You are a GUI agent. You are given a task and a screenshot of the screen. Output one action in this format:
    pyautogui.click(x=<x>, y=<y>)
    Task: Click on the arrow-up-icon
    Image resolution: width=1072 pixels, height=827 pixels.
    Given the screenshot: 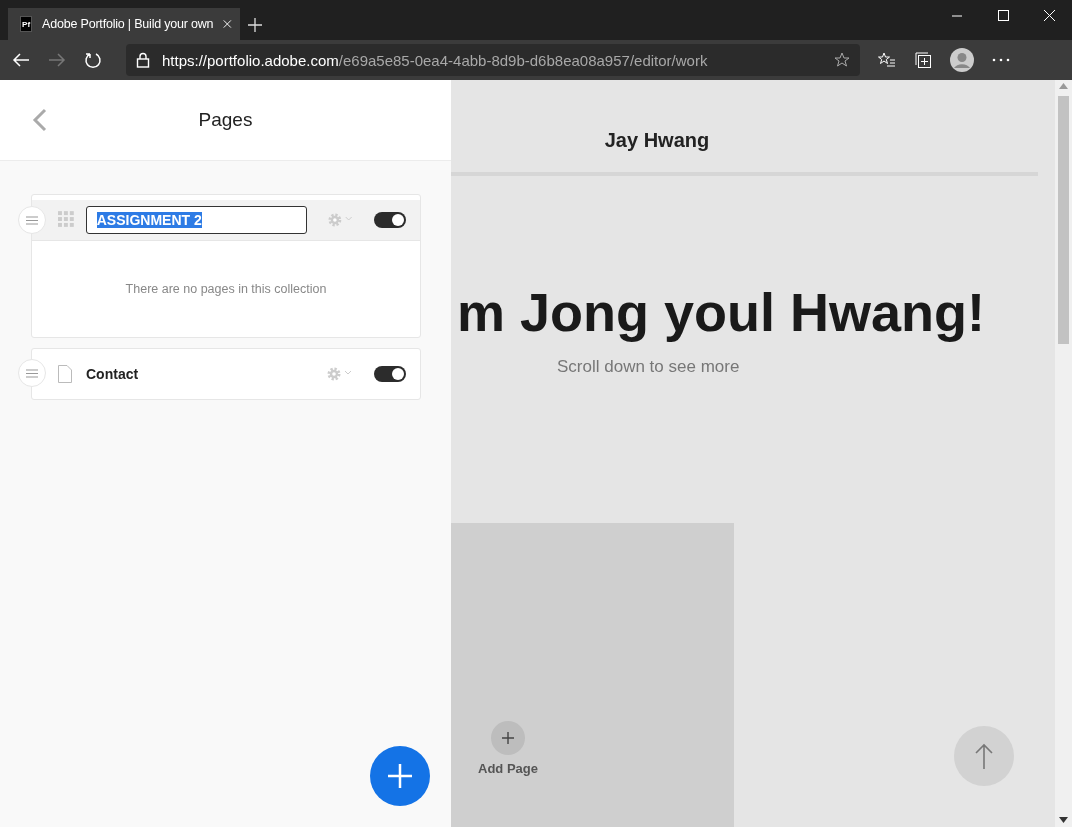 What is the action you would take?
    pyautogui.click(x=984, y=756)
    